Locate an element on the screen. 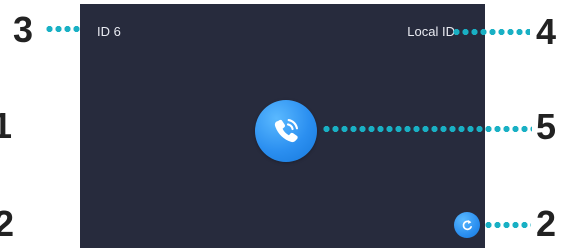 The width and height of the screenshot is (573, 248). callout-number-2-right: 2 is located at coordinates (546, 223).